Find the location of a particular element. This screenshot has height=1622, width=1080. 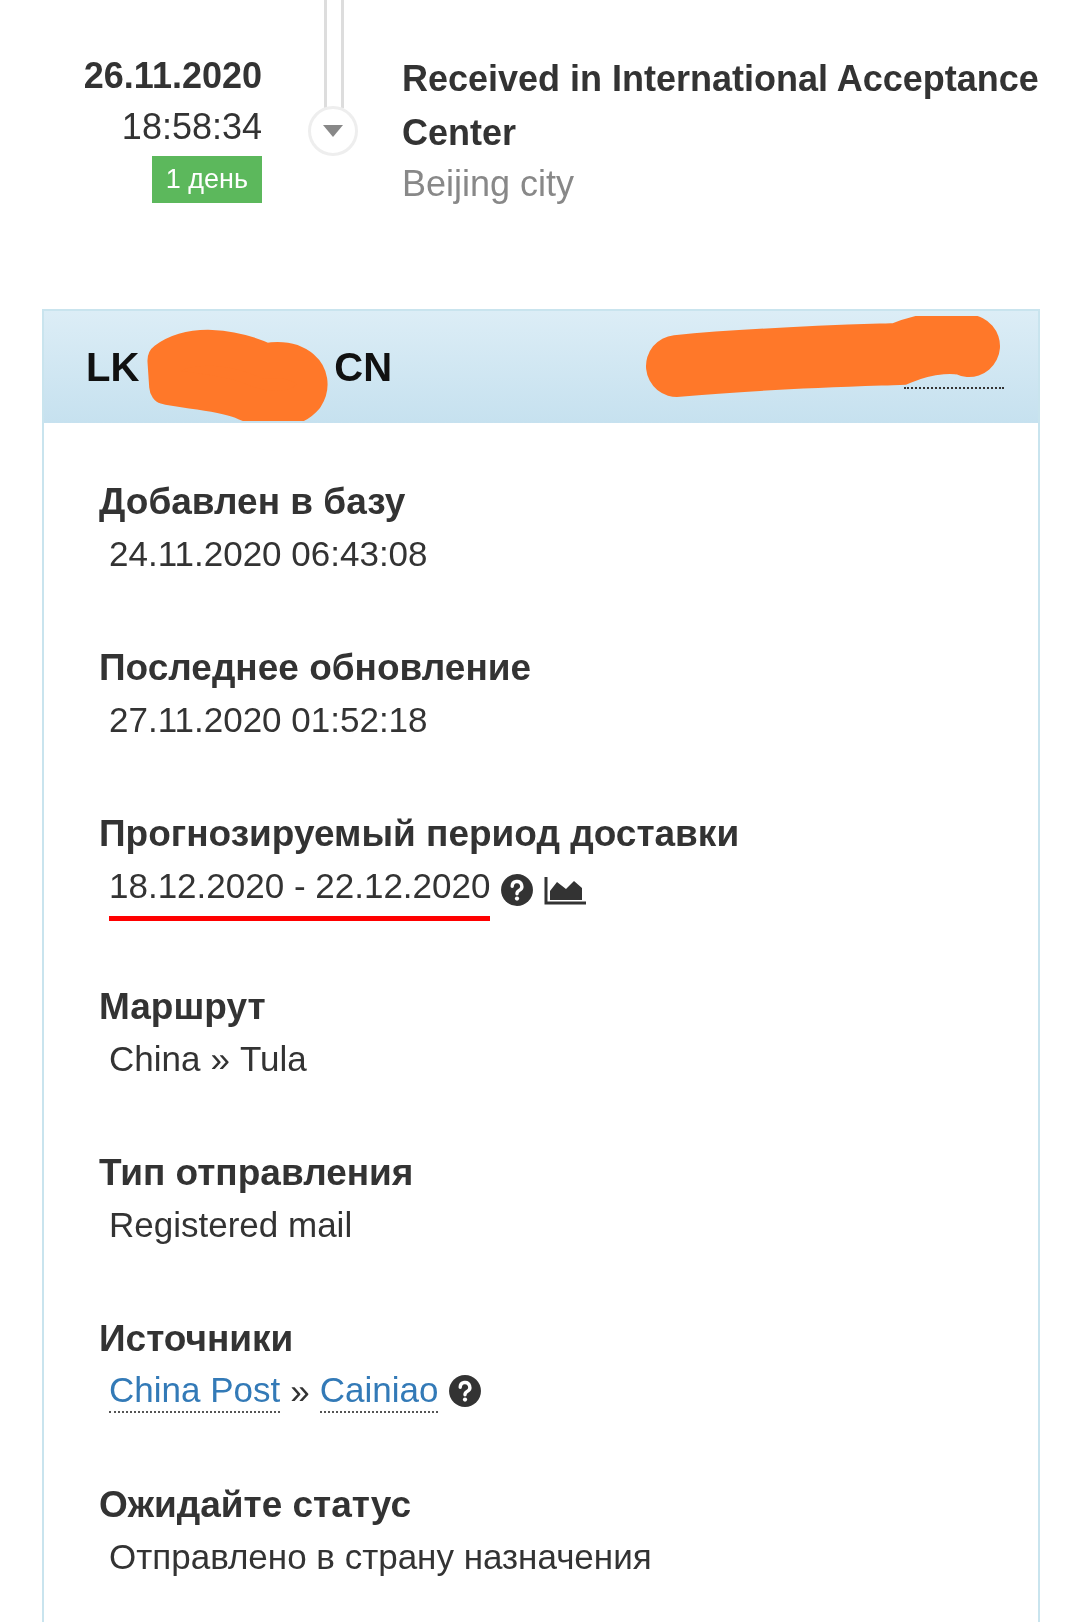

timeline-node is located at coordinates (333, 131).